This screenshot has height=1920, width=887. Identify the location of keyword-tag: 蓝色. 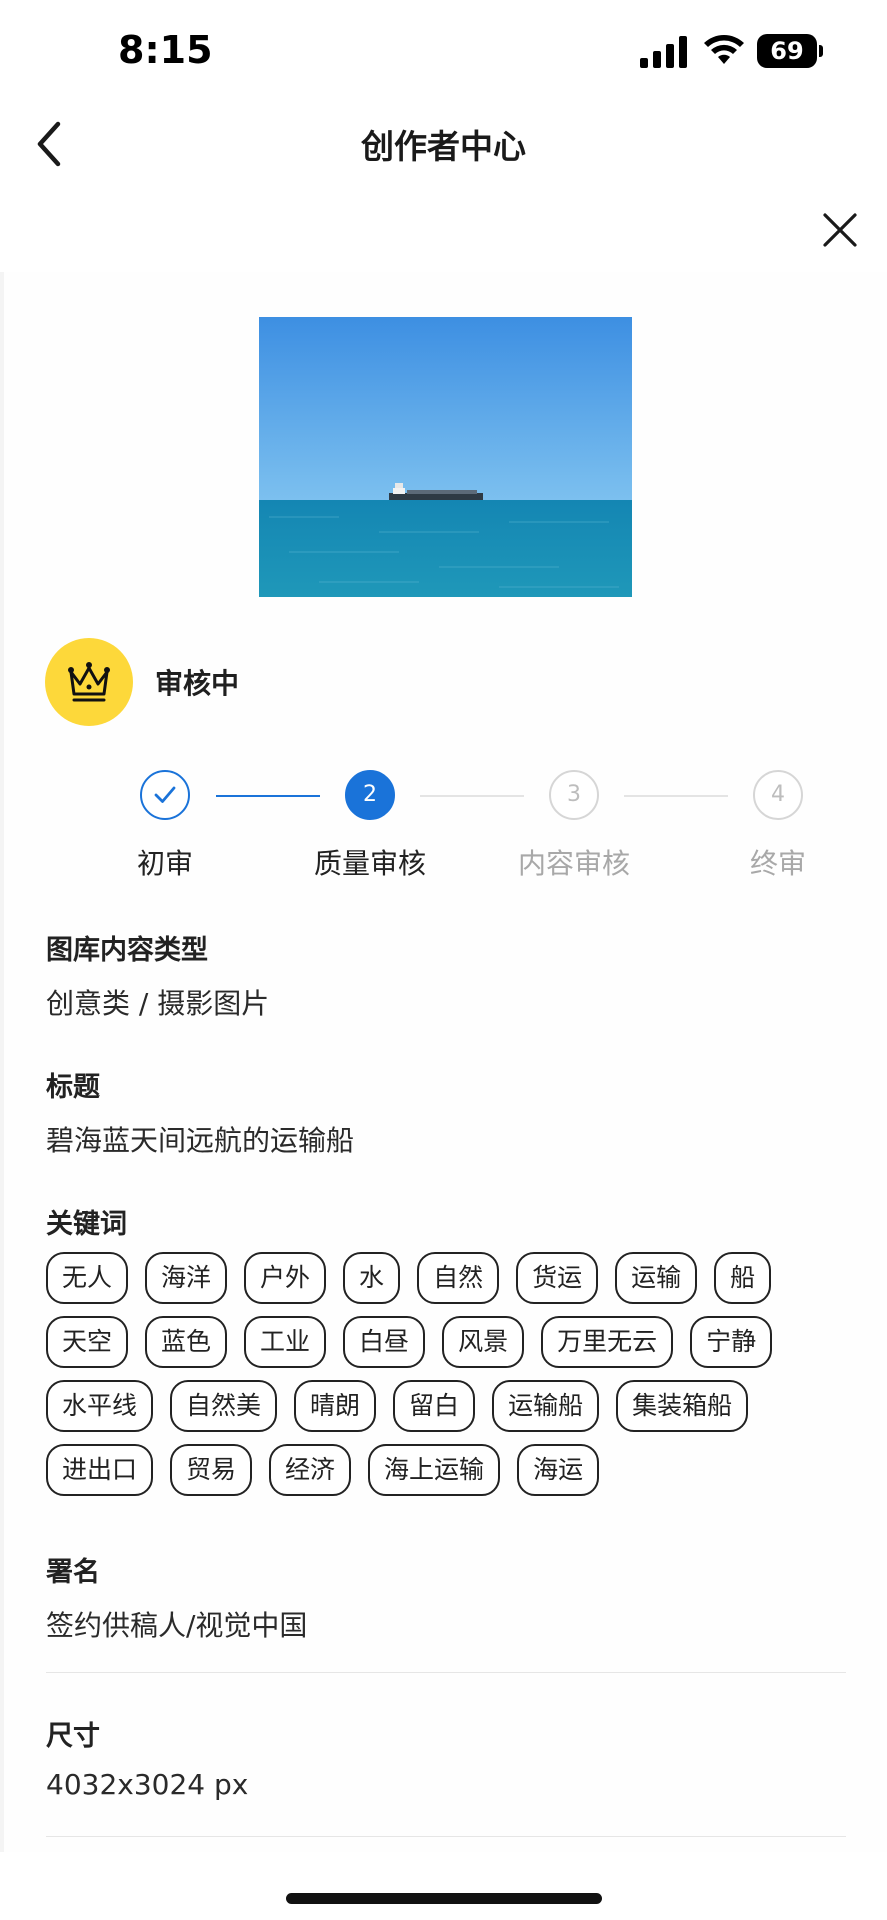
(186, 1342).